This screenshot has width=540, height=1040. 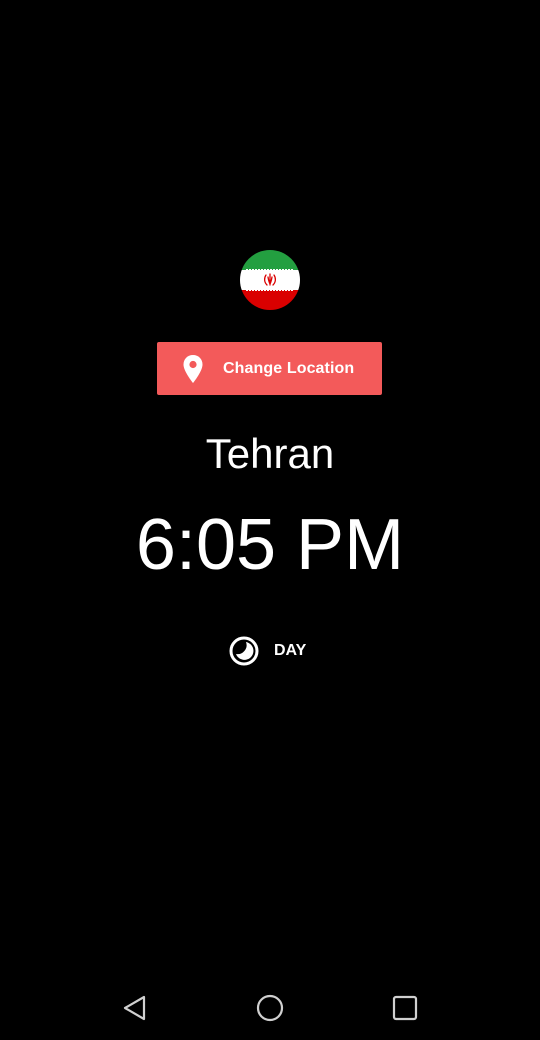 I want to click on day-night-icon, so click(x=244, y=651).